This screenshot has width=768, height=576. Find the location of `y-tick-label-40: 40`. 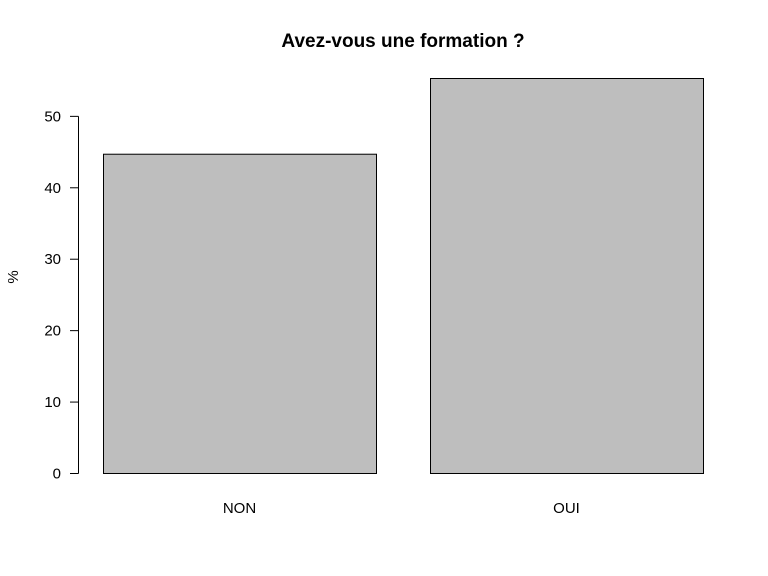

y-tick-label-40: 40 is located at coordinates (52, 188).